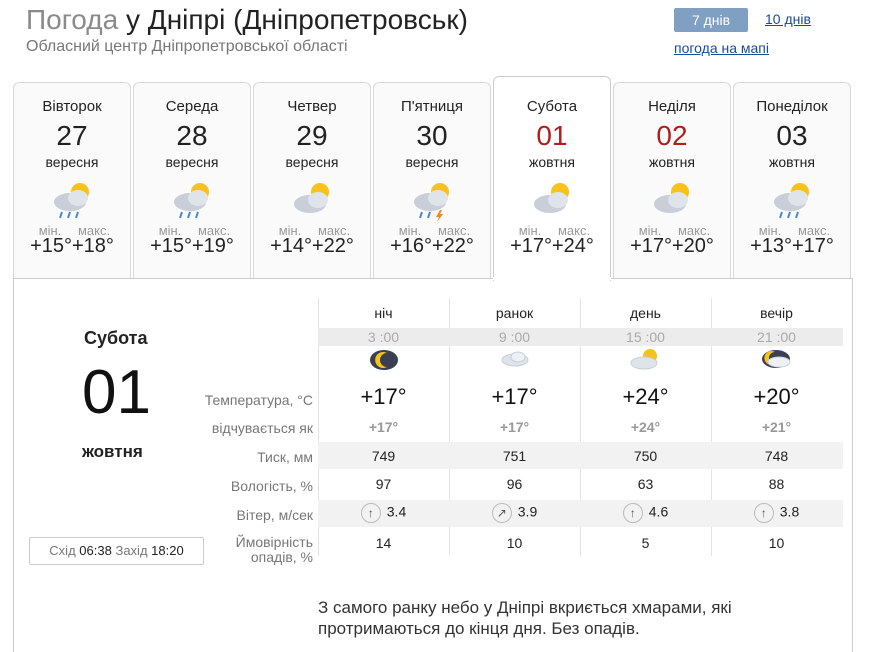  Describe the element at coordinates (645, 313) in the screenshot. I see `period-header-day: день` at that location.